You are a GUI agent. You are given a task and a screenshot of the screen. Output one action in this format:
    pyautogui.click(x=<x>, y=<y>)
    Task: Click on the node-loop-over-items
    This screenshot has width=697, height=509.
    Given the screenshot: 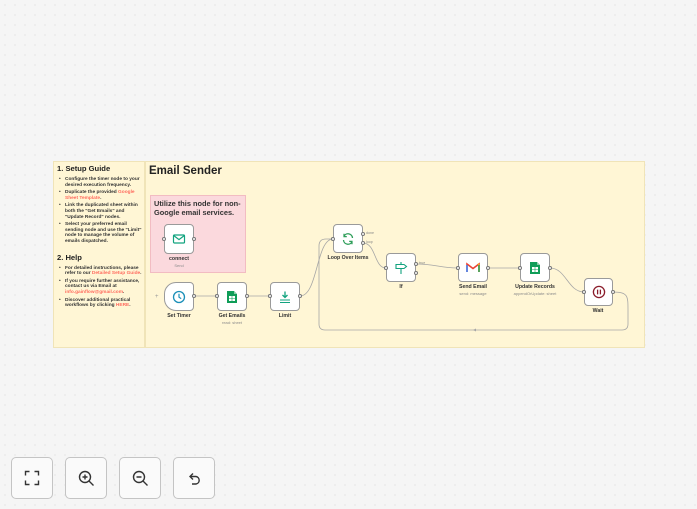 What is the action you would take?
    pyautogui.click(x=348, y=238)
    